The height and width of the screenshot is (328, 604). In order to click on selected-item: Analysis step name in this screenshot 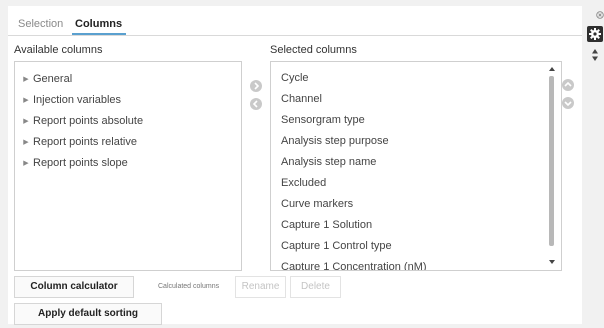, I will do `click(328, 162)`.